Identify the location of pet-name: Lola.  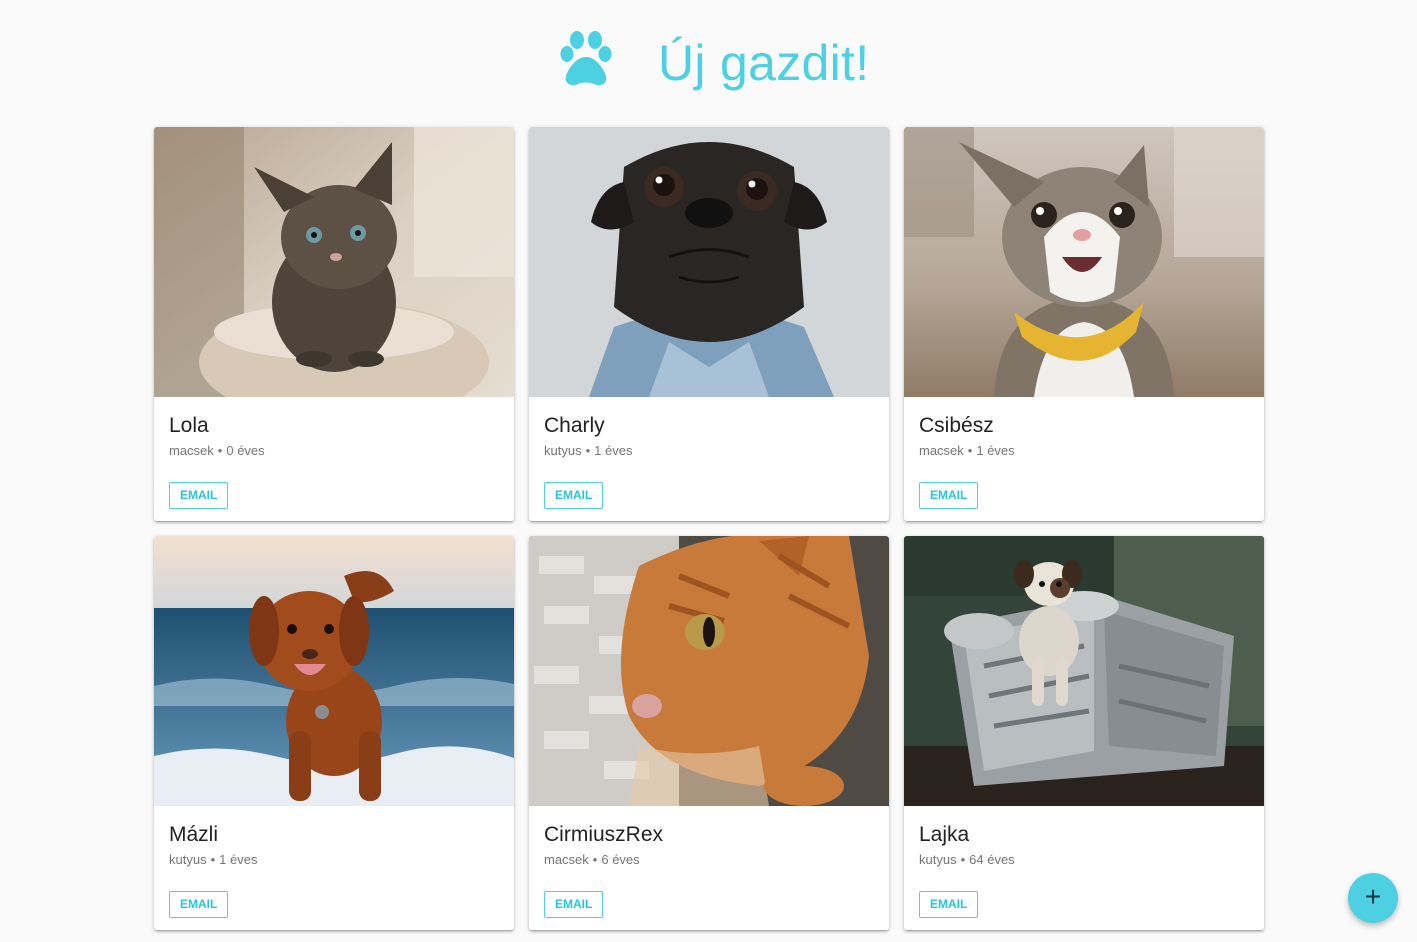
(189, 425).